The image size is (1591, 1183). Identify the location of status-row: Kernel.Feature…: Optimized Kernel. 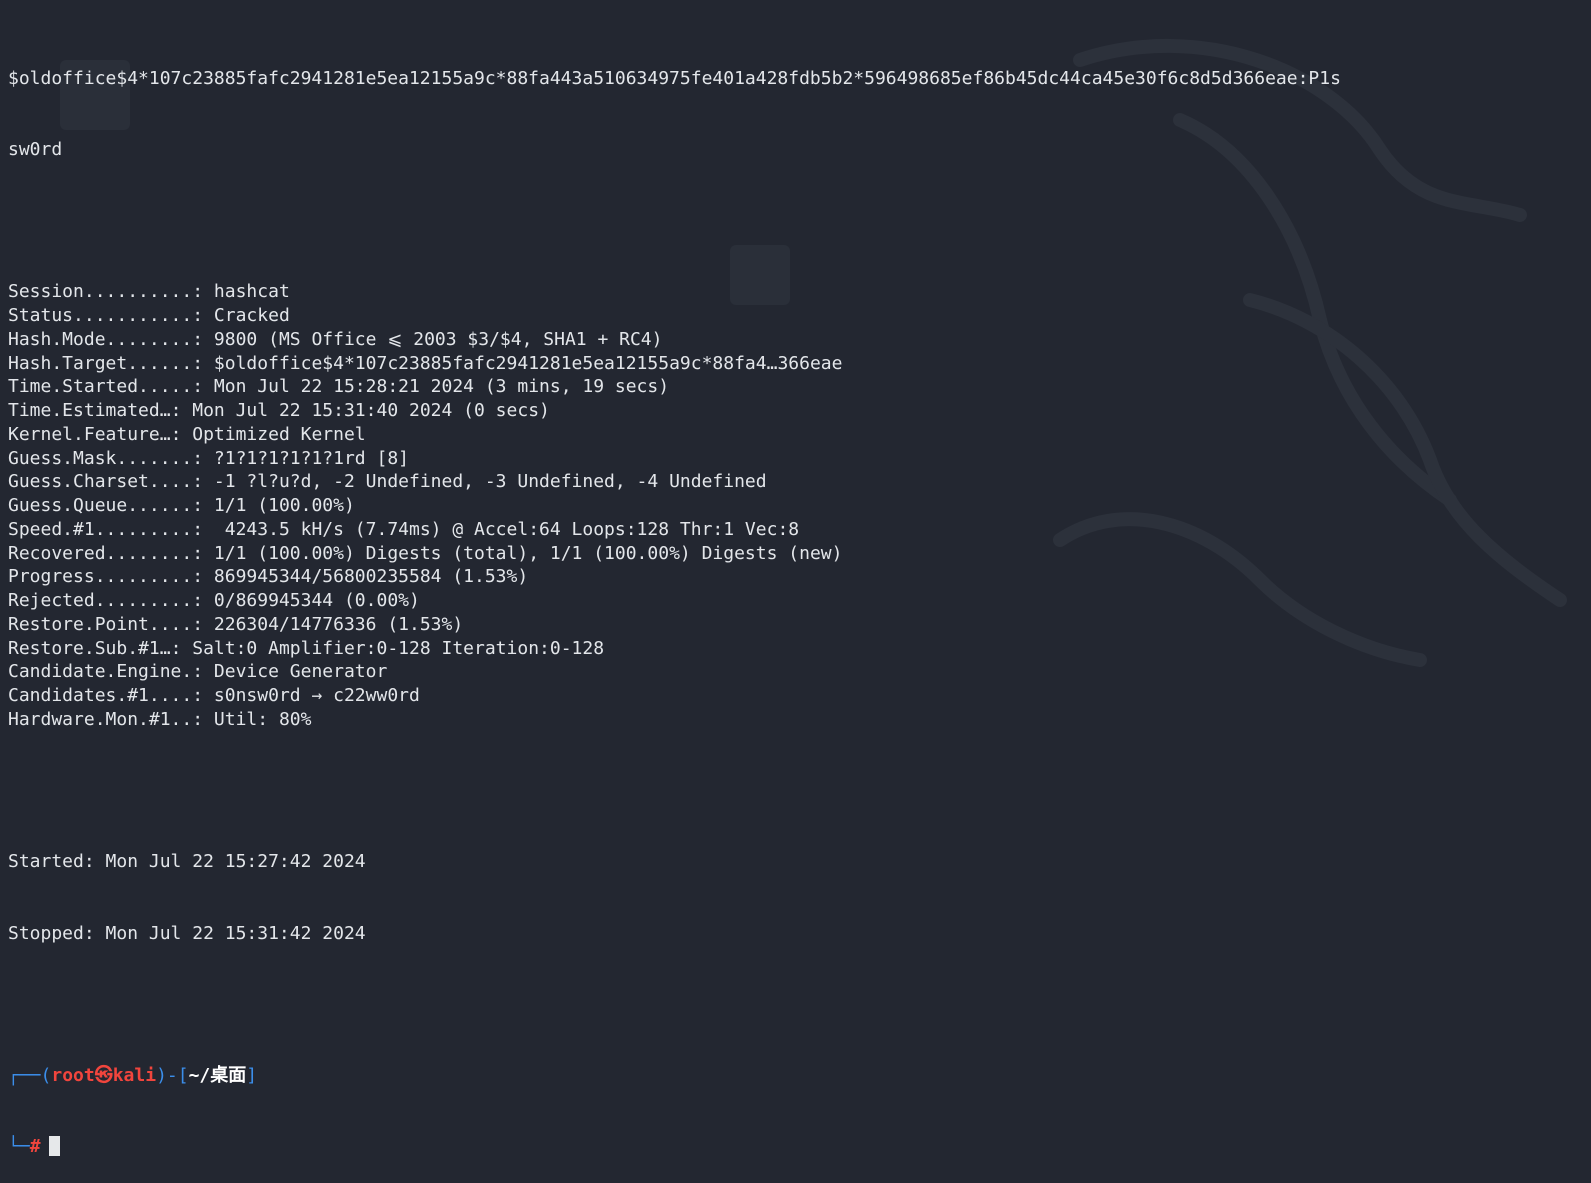
(799, 435).